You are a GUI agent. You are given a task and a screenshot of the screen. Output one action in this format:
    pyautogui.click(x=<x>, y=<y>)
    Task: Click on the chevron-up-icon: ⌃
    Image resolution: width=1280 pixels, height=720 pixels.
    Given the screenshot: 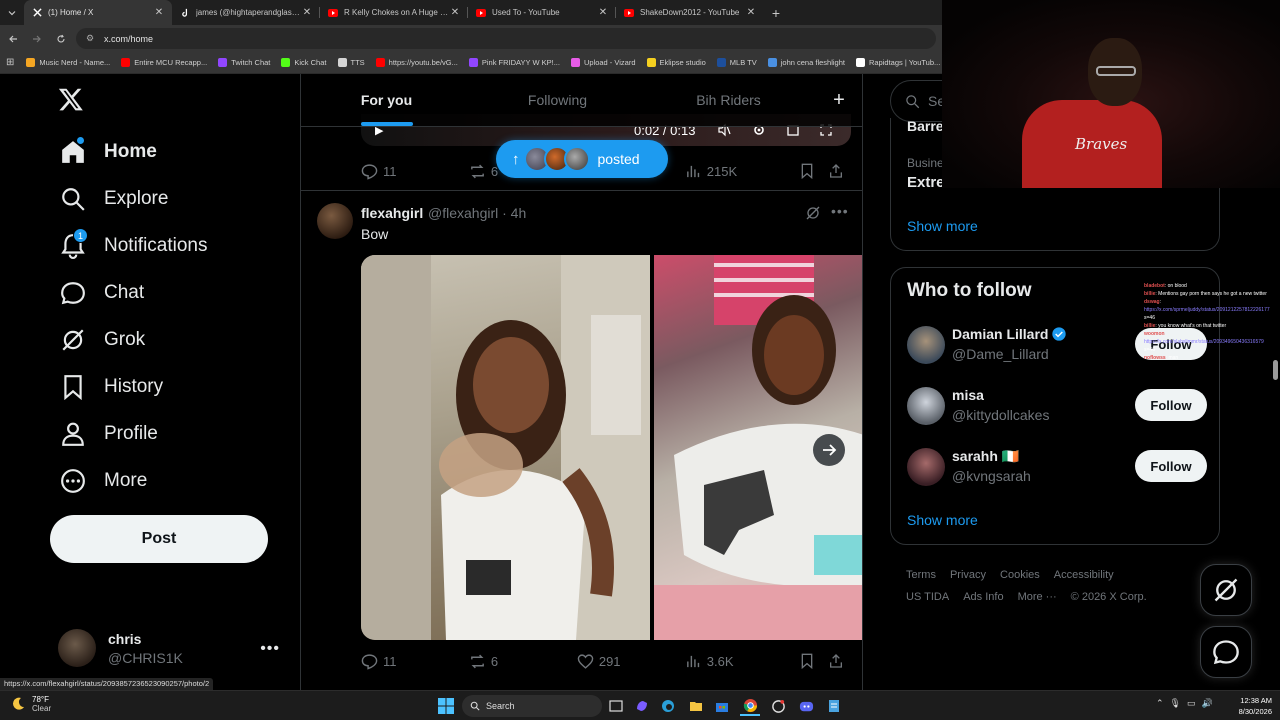 What is the action you would take?
    pyautogui.click(x=1160, y=703)
    